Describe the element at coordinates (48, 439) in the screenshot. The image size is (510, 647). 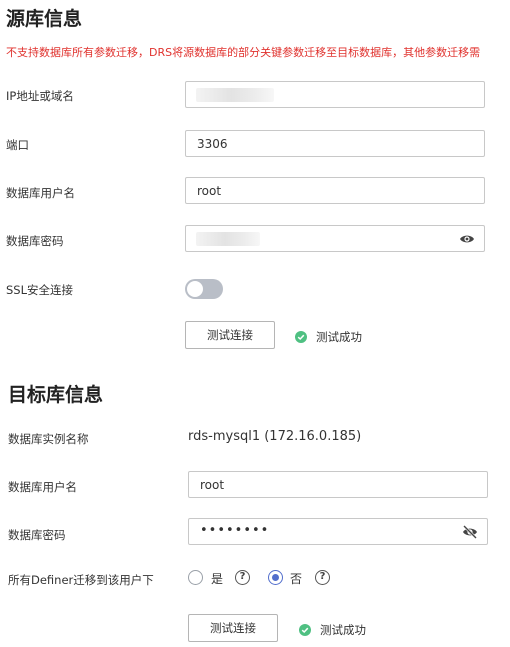
I see `instance-label: 数据库实例名称` at that location.